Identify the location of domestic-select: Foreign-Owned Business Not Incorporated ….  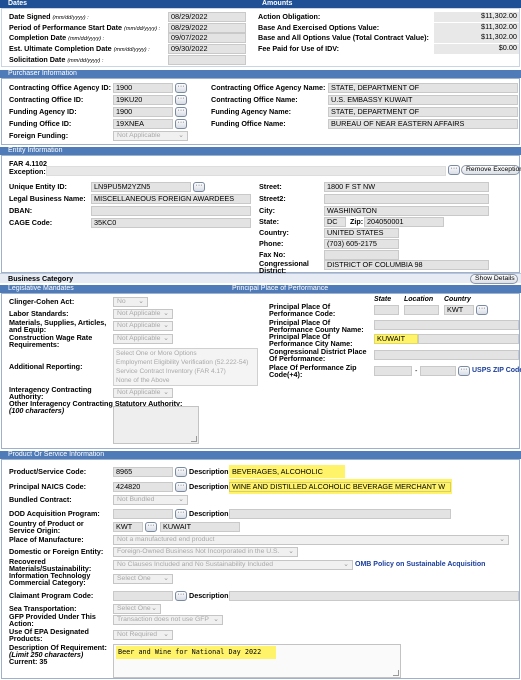
(205, 552).